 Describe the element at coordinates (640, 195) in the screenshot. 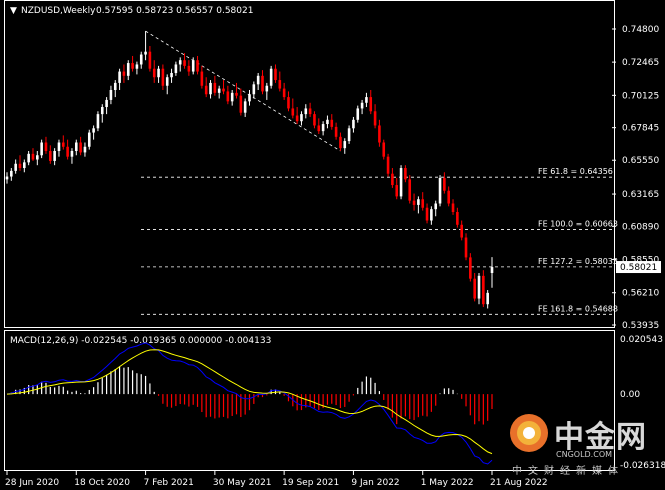

I see `price-tick-label: 0.63165` at that location.